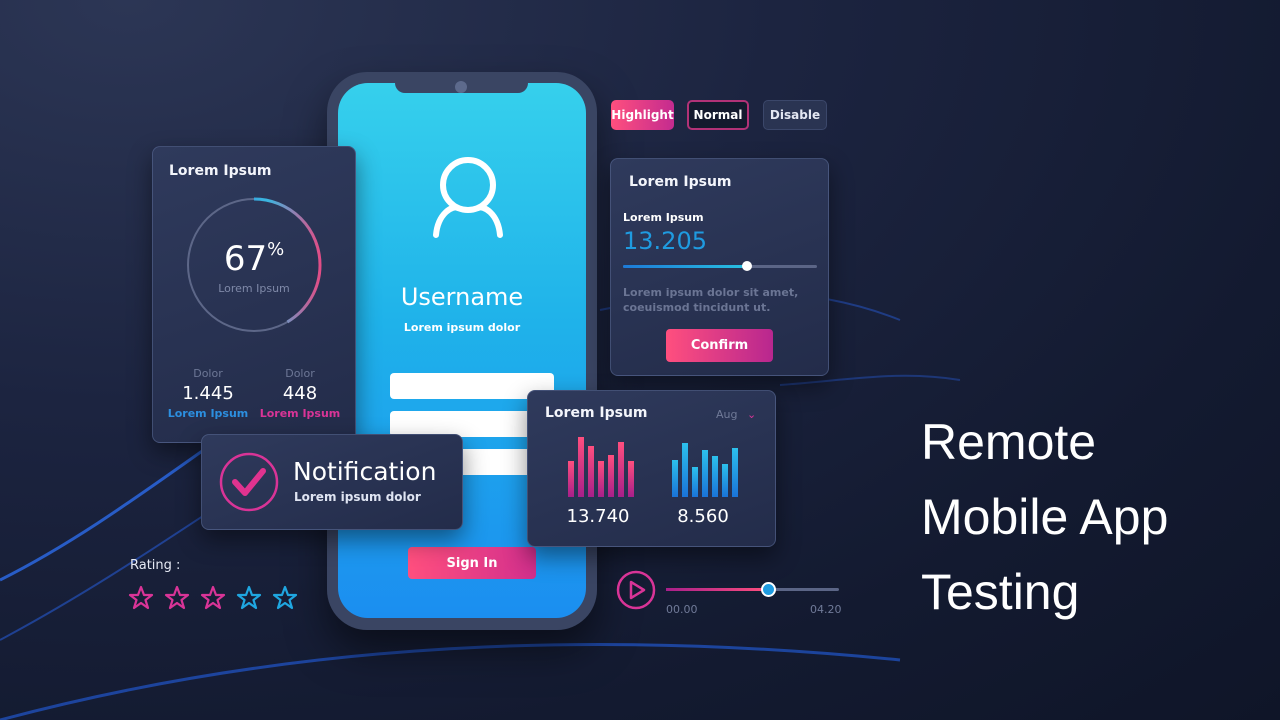 This screenshot has width=1280, height=720. Describe the element at coordinates (651, 468) in the screenshot. I see `chart-card: Lorem Ipsum Aug ⌄ 13.740 8.560` at that location.